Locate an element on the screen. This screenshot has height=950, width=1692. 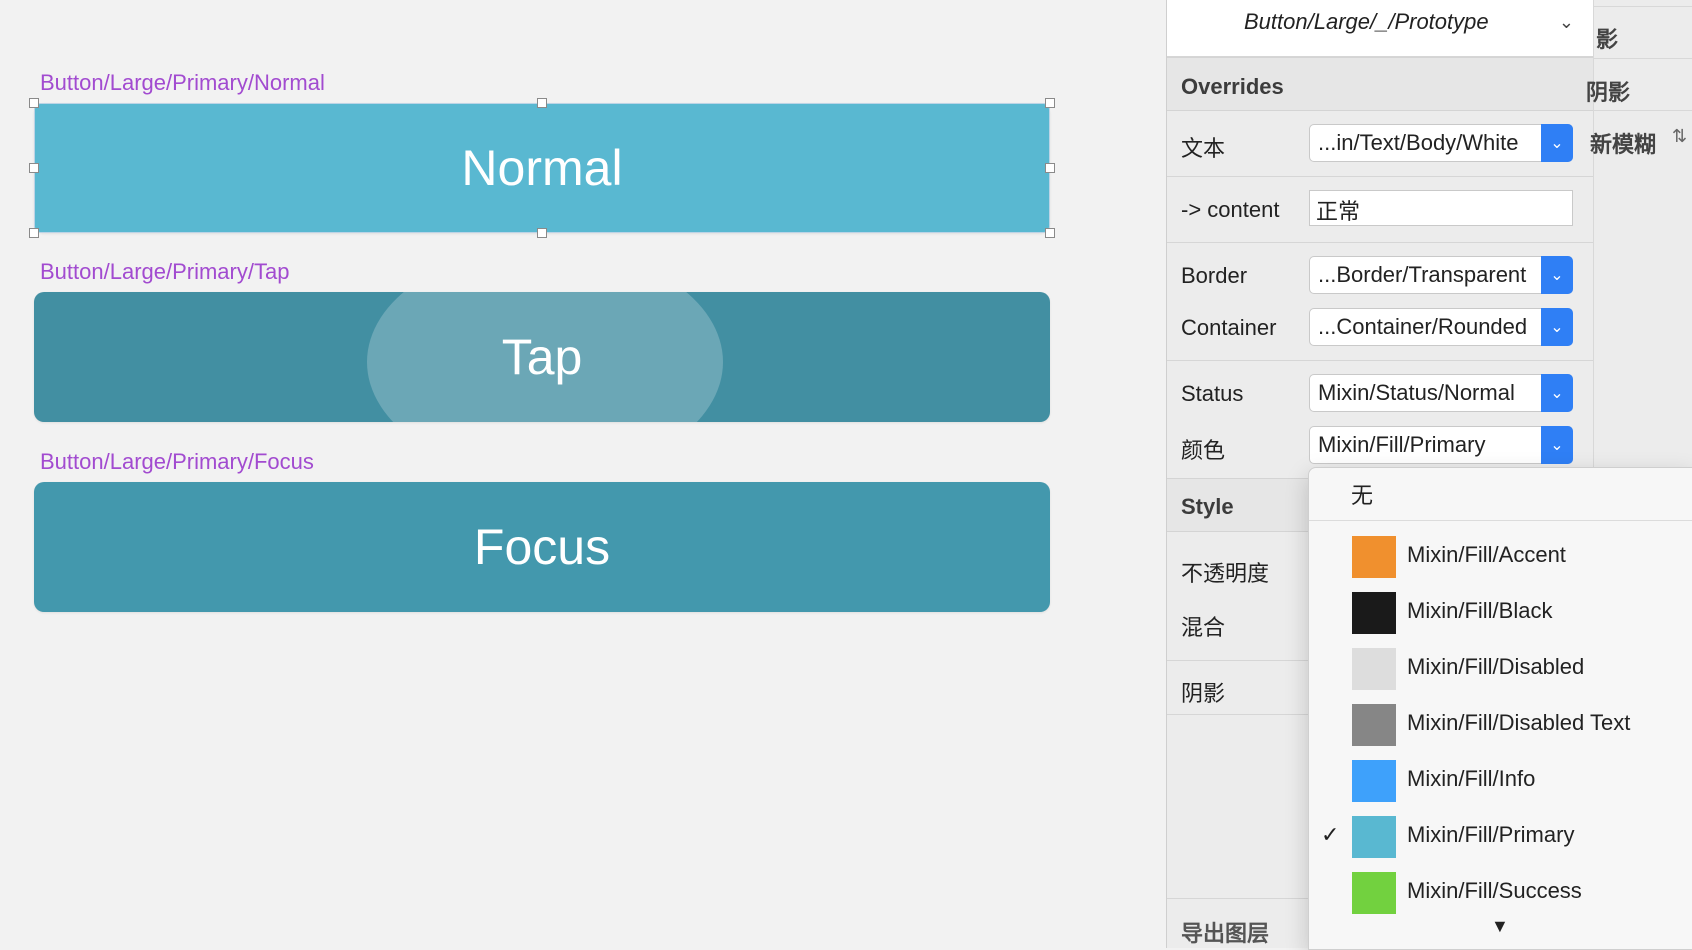
button-focus-sample: Focus is located at coordinates (542, 547).